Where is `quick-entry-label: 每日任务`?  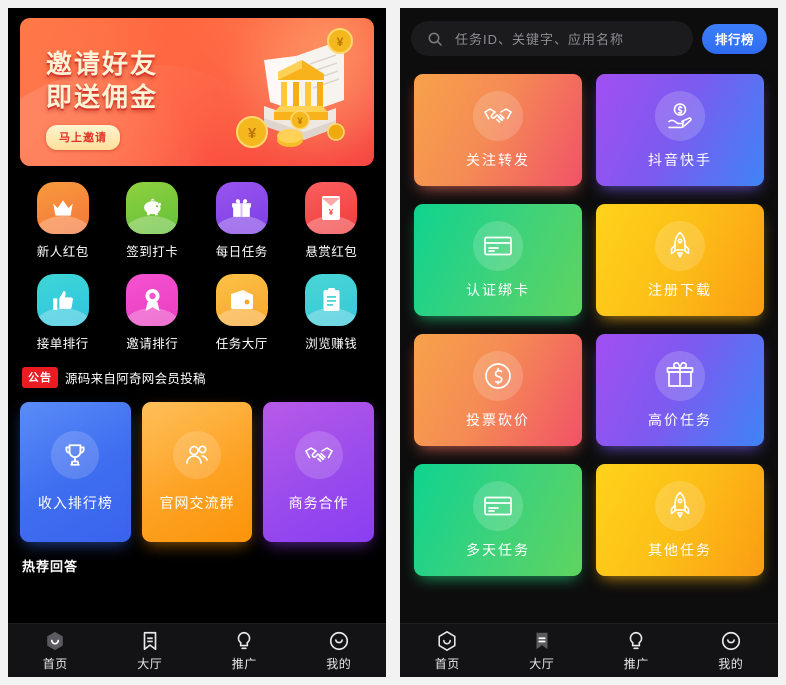
quick-entry-label: 每日任务 is located at coordinates (241, 252).